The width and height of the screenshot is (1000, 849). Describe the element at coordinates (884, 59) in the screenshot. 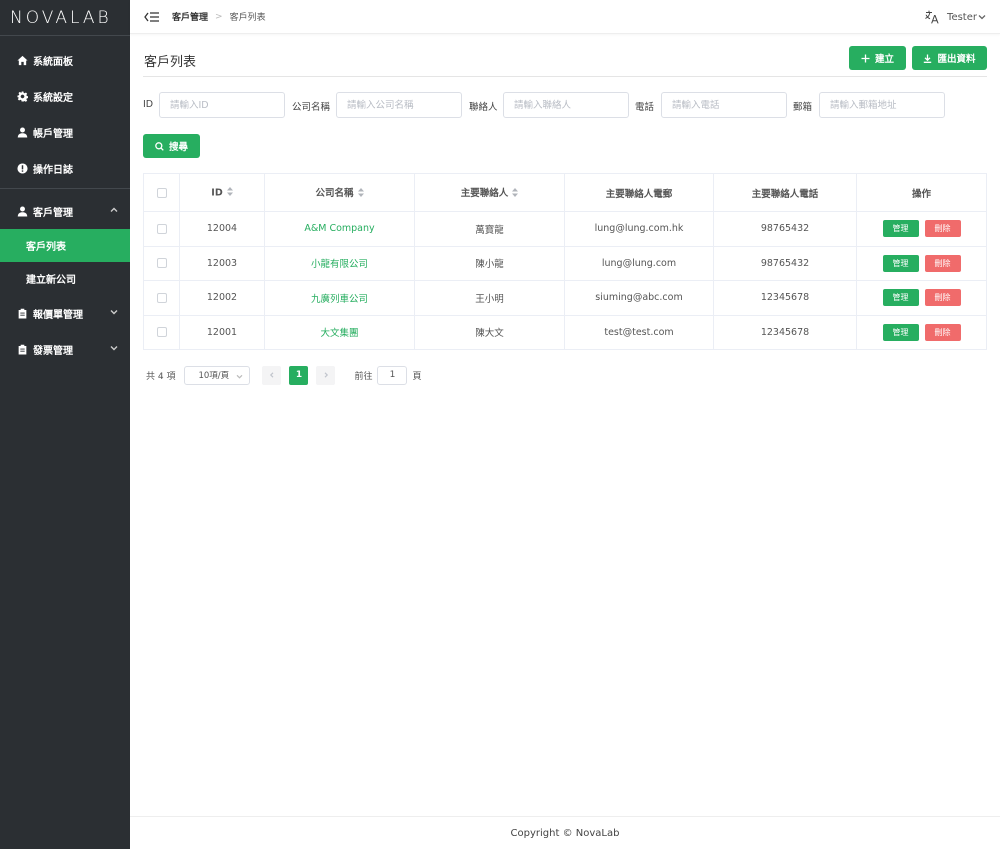

I see `create-button-label: 建立` at that location.